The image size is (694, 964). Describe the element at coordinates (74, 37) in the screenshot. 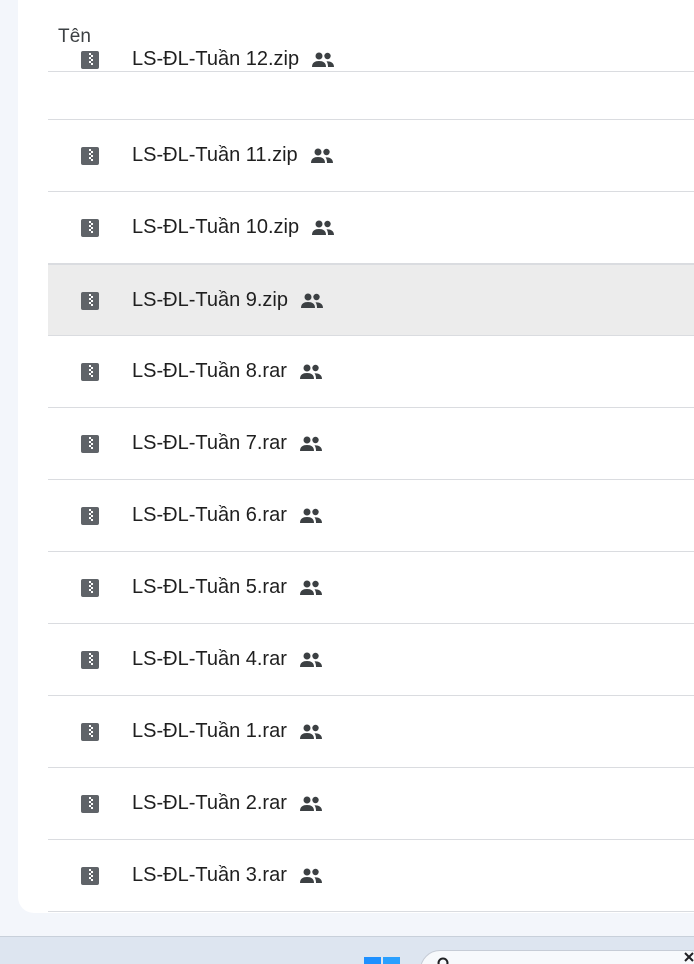

I see `name-column-header: Tên` at that location.